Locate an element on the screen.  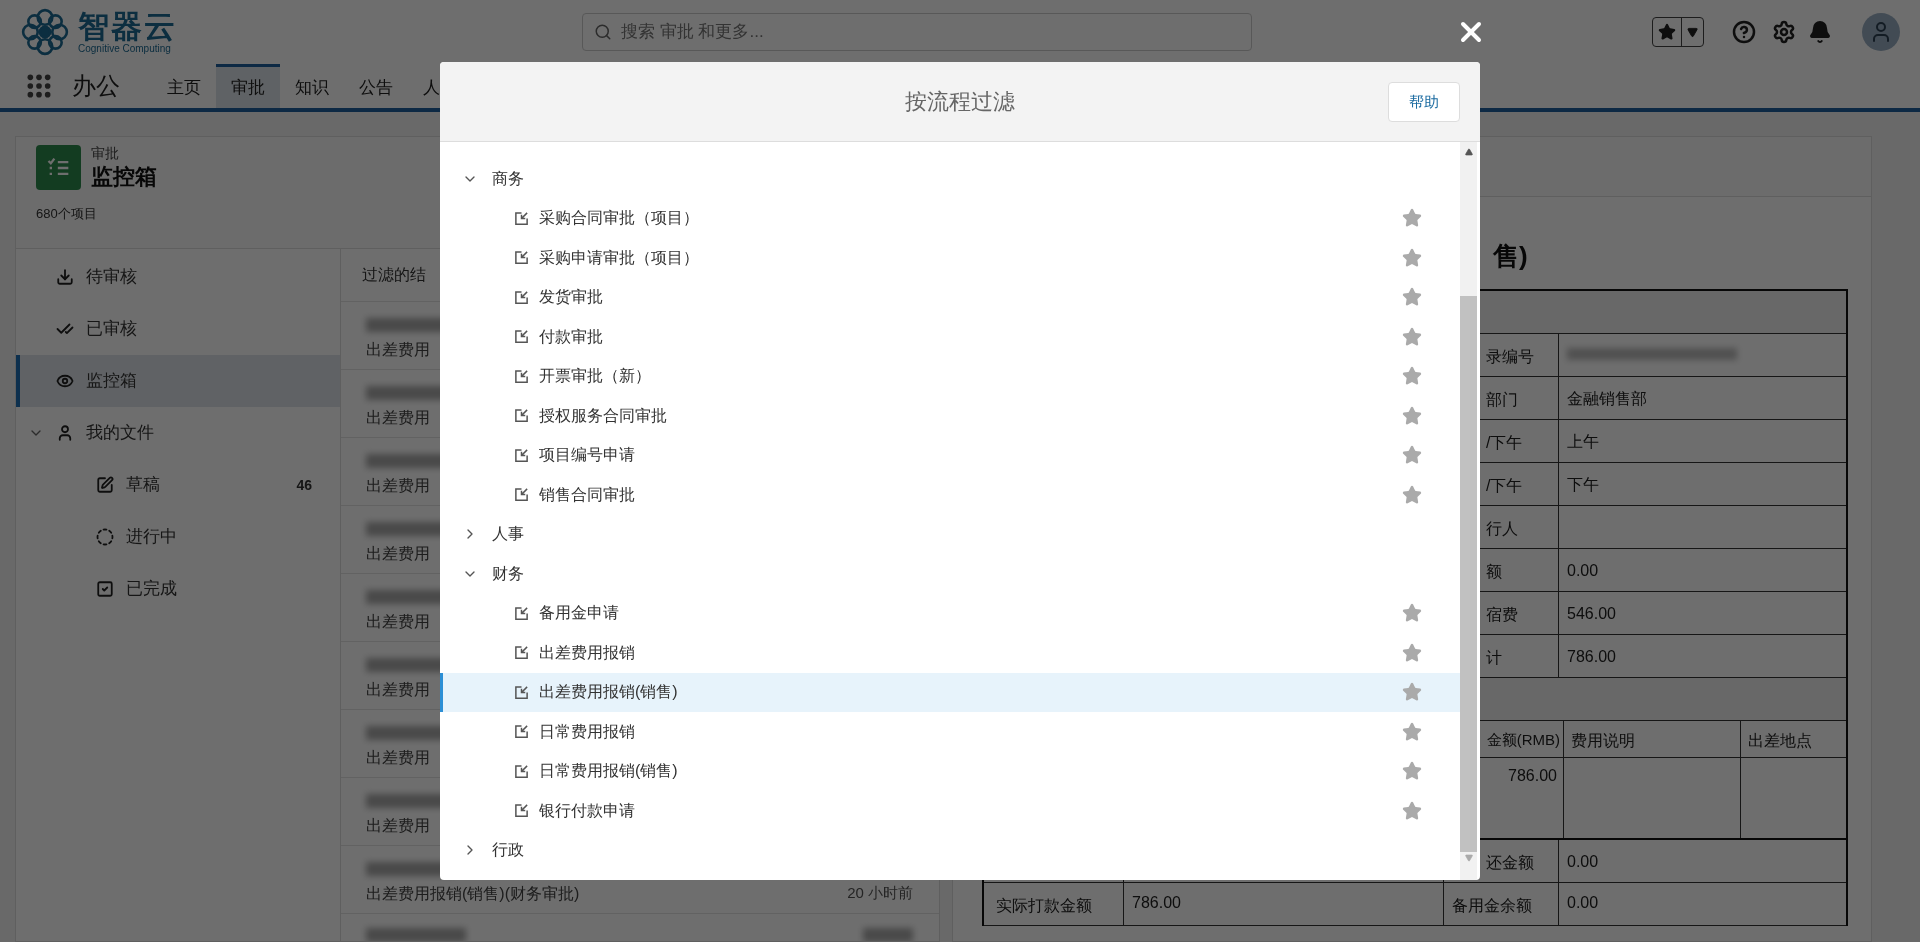
scroll-up-icon is located at coordinates (1468, 152).